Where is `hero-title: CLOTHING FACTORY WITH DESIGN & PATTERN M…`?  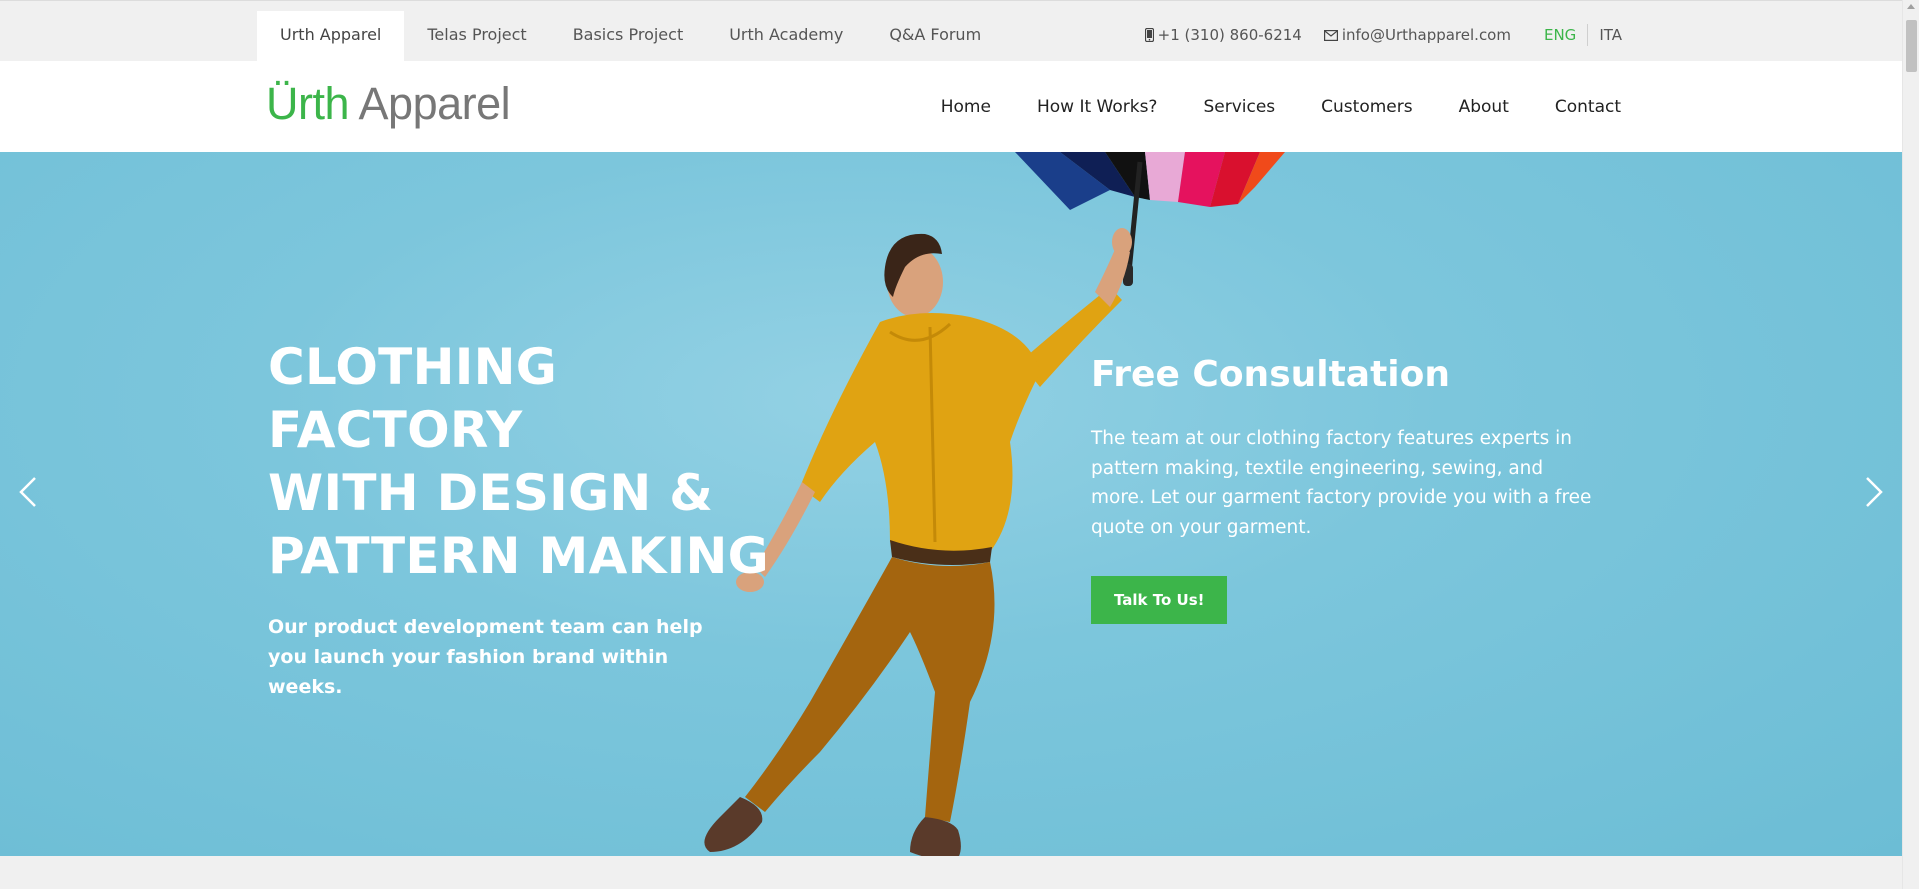 hero-title: CLOTHING FACTORY WITH DESIGN & PATTERN M… is located at coordinates (538, 462).